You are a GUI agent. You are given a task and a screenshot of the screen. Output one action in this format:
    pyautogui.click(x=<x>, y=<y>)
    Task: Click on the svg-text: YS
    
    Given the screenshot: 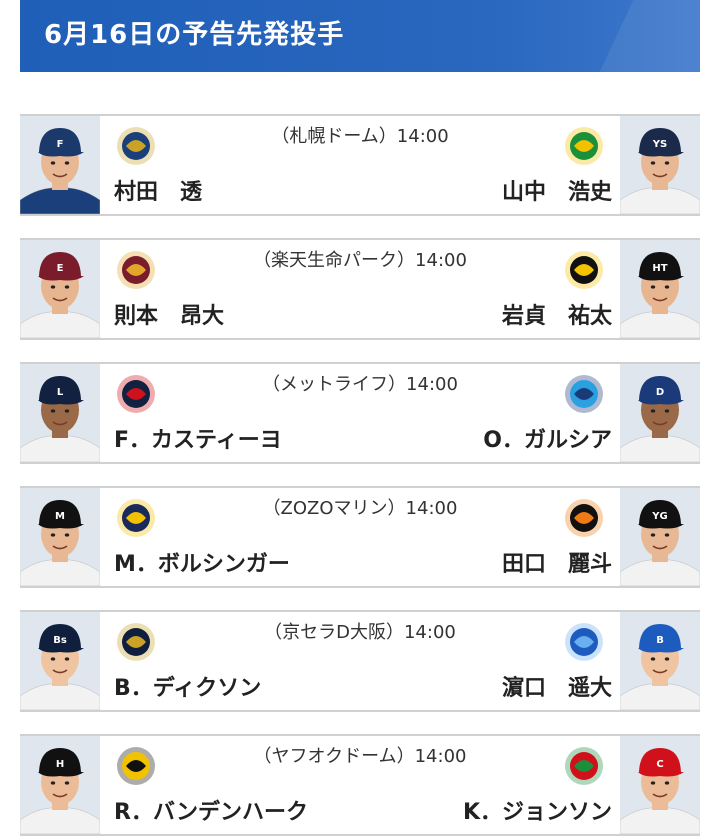 What is the action you would take?
    pyautogui.click(x=659, y=144)
    